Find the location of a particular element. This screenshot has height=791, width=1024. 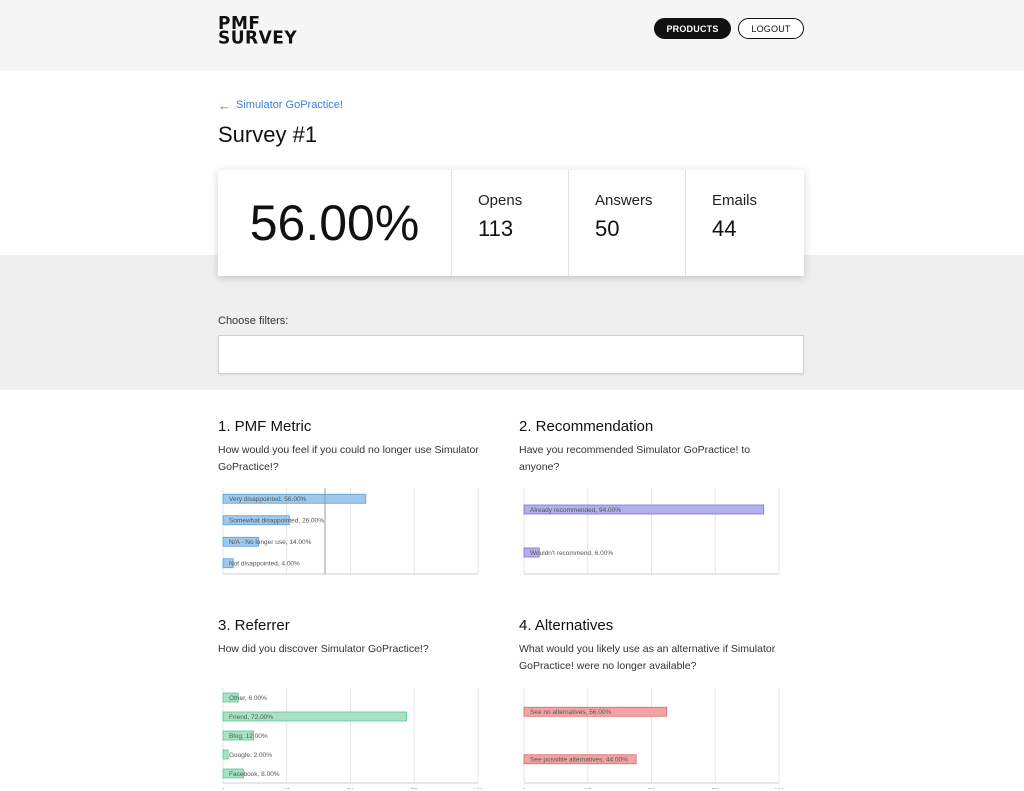

stat-emails-label: Emails is located at coordinates (735, 200).